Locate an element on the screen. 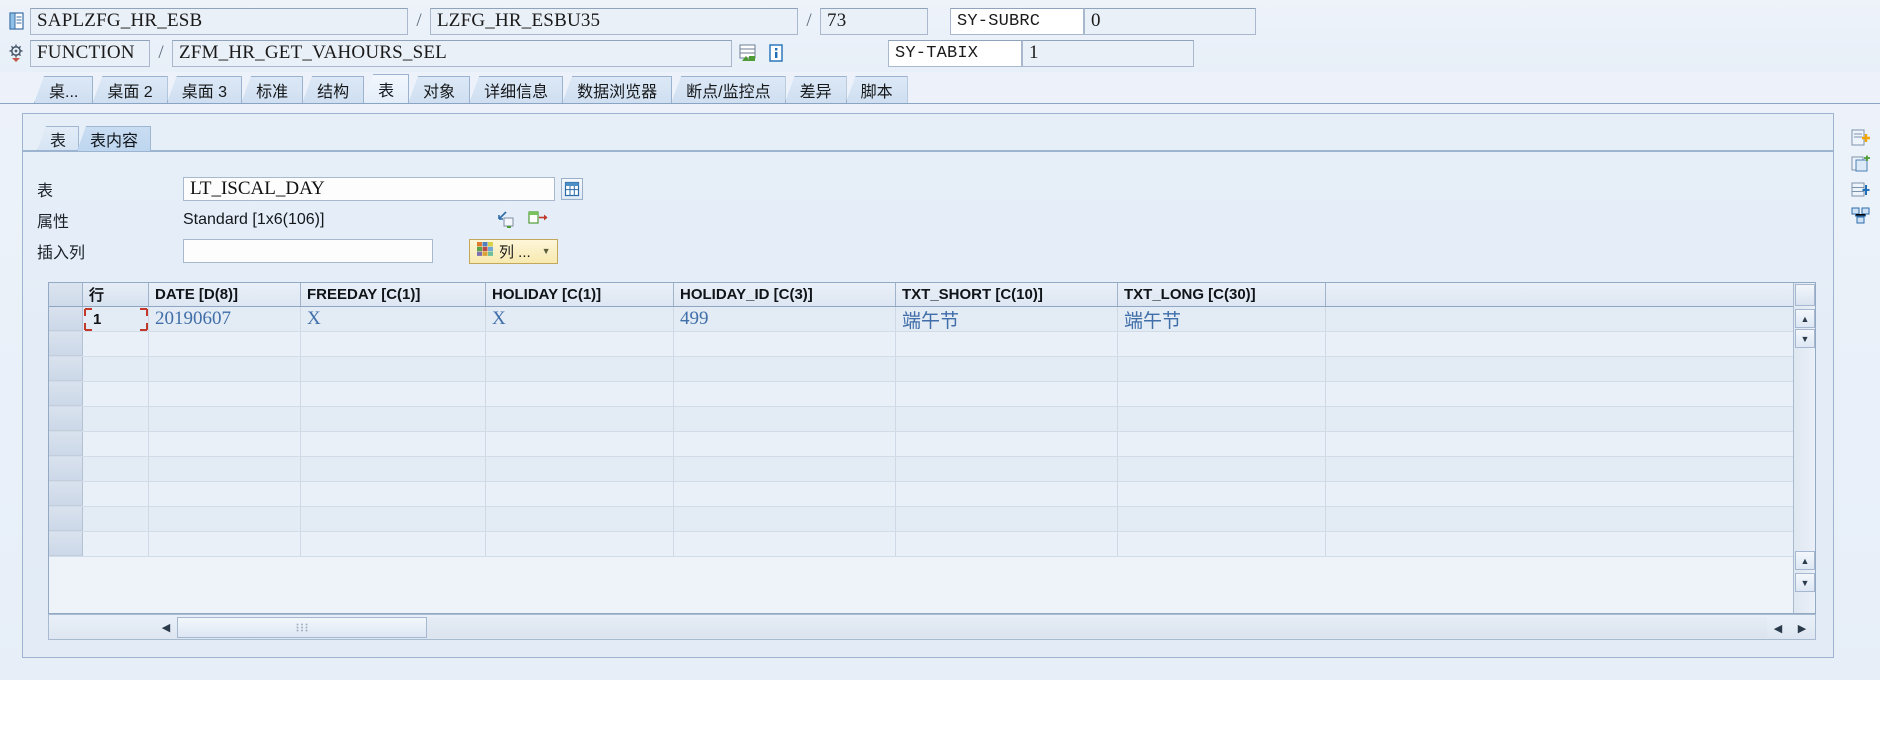 The width and height of the screenshot is (1880, 748). table-name-input: LT_ISCAL_DAY is located at coordinates (369, 189).